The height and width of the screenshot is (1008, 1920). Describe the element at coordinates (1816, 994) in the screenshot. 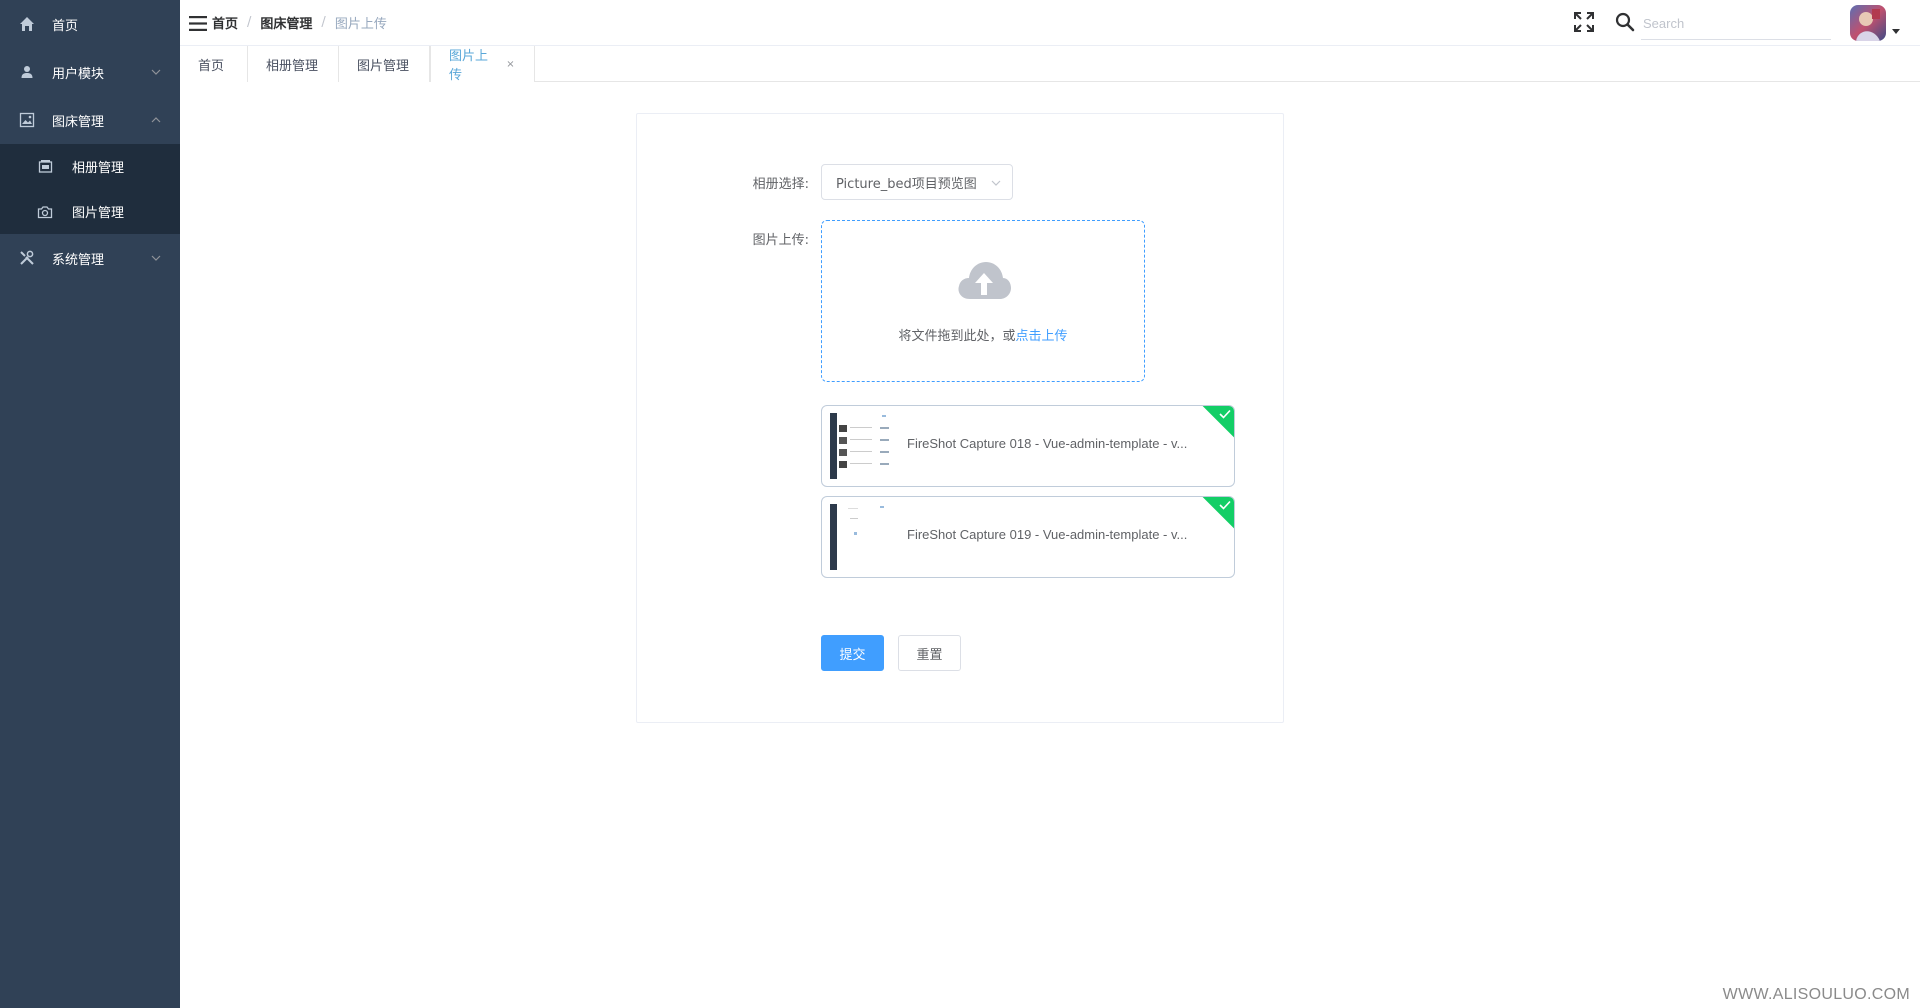

I see `watermark: WWW.ALISOULUO.COM` at that location.